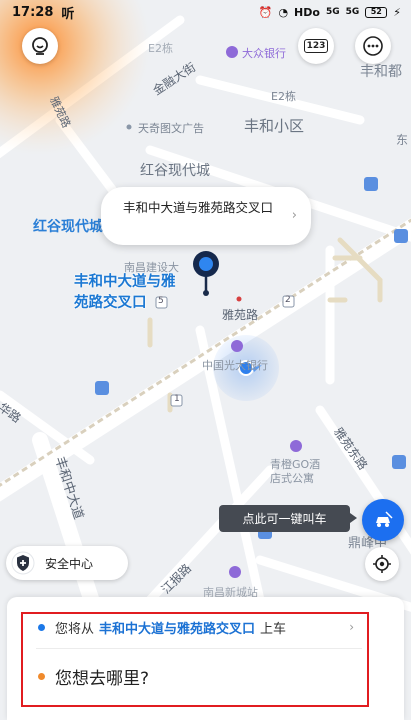  I want to click on map-label-tianqi: 天奇图文广告, so click(171, 128).